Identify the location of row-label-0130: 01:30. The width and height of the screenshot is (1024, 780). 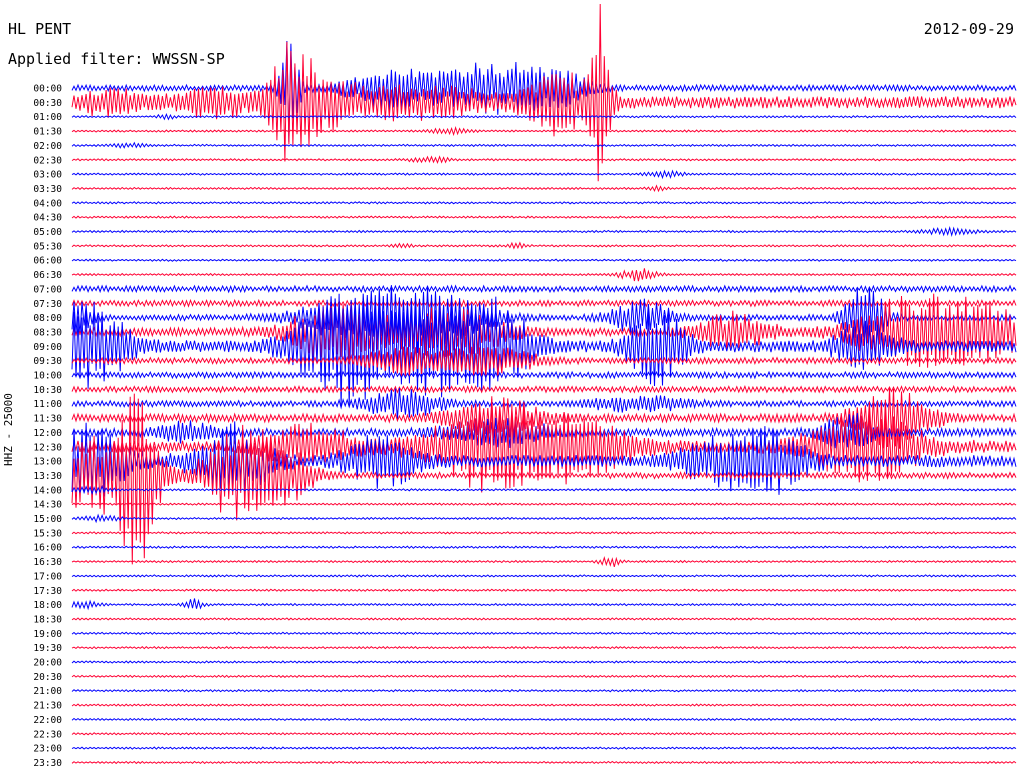
(47, 132).